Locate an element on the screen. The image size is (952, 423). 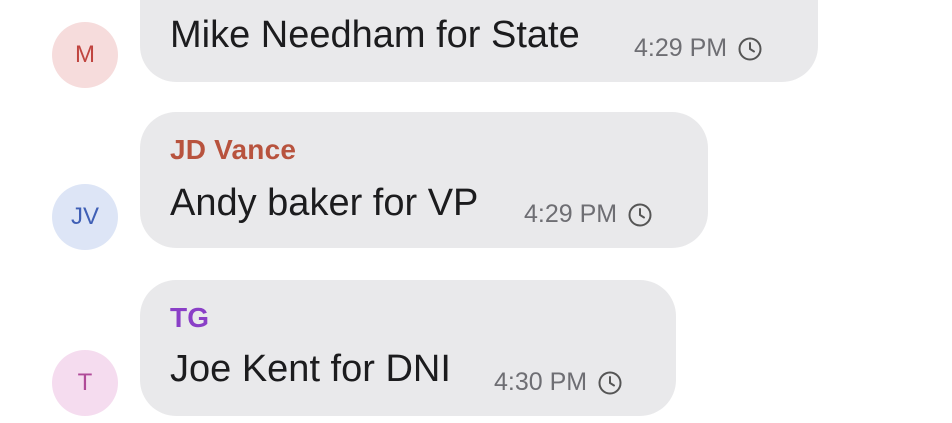
avatar: M is located at coordinates (85, 55).